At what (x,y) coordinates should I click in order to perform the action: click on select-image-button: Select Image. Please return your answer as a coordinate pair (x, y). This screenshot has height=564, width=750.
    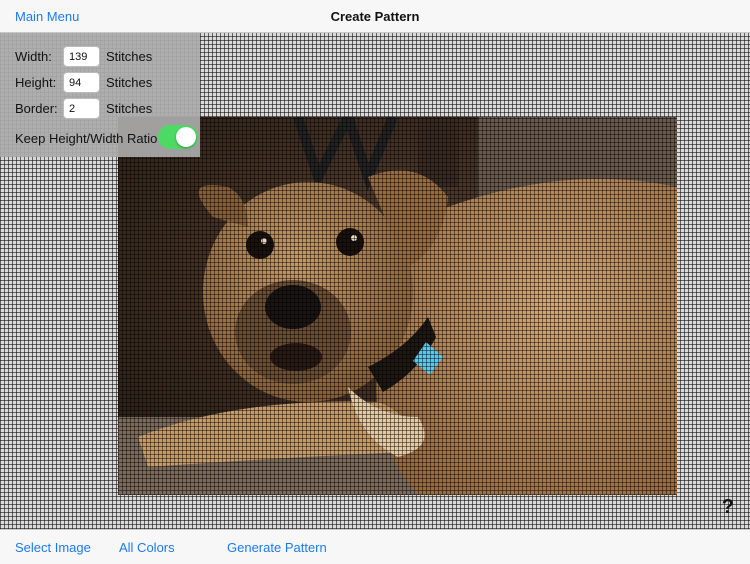
    Looking at the image, I should click on (53, 547).